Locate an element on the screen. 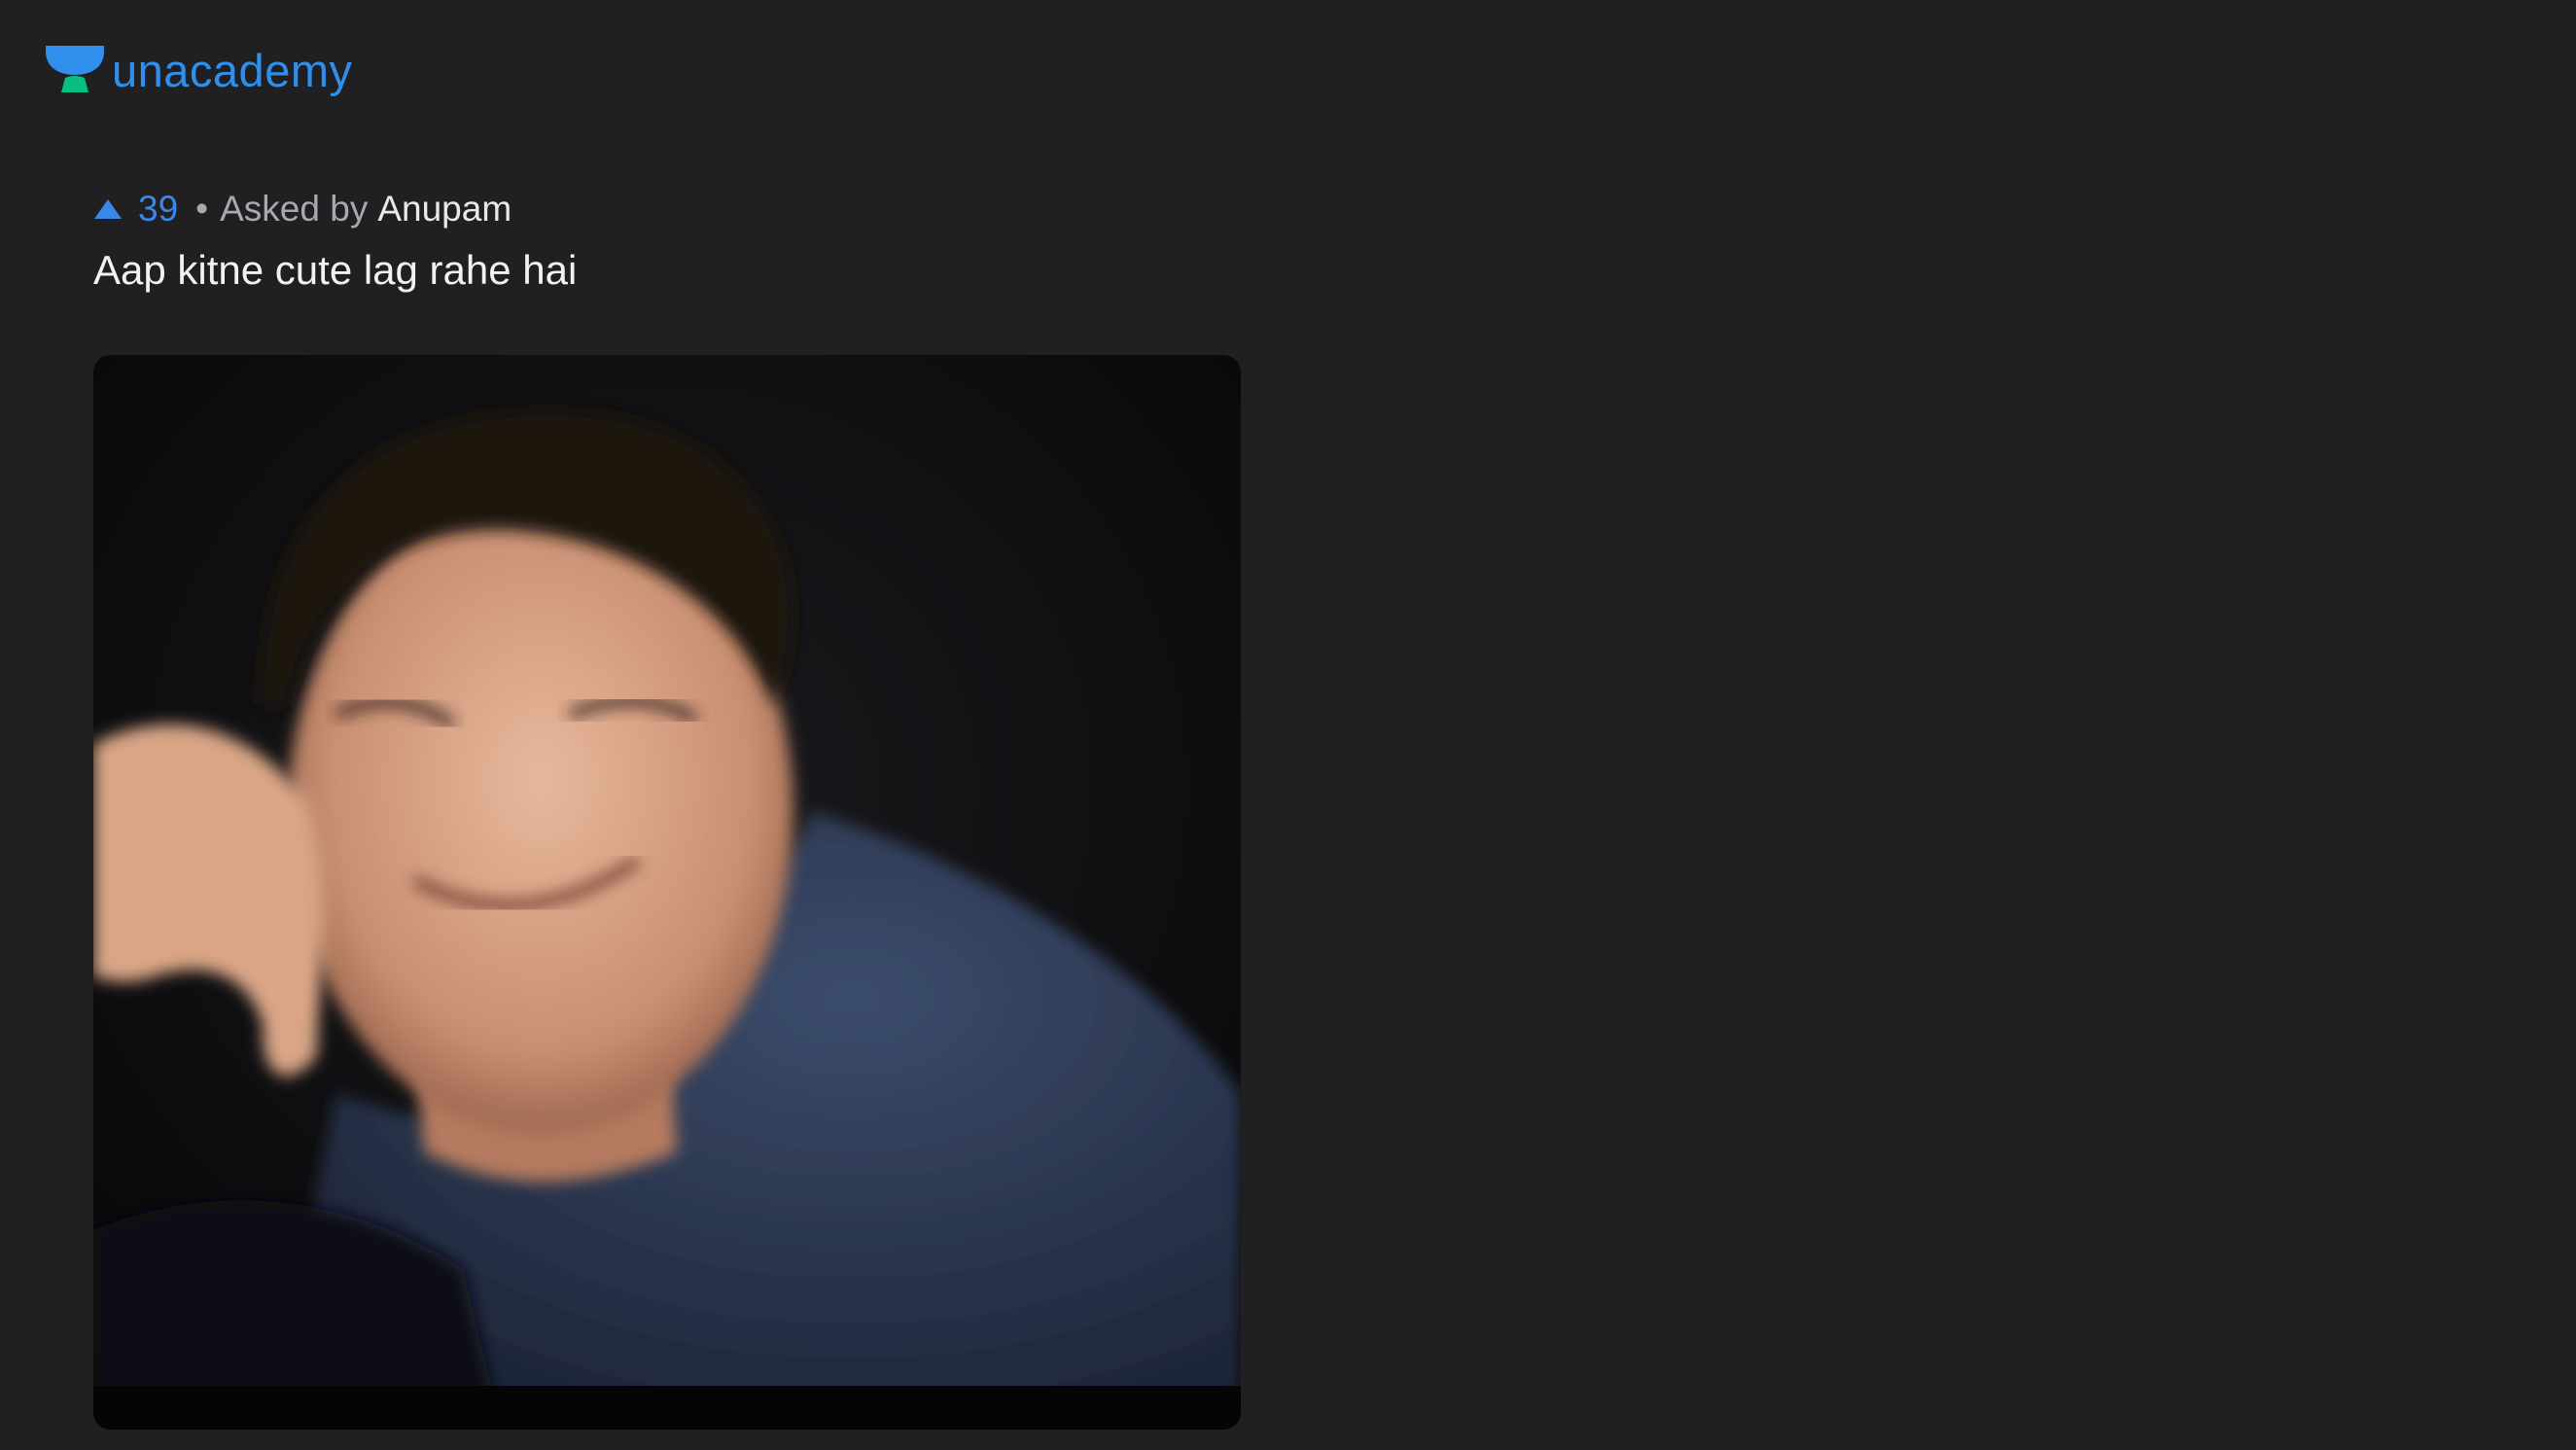 The width and height of the screenshot is (2576, 1450). upvote-icon is located at coordinates (108, 209).